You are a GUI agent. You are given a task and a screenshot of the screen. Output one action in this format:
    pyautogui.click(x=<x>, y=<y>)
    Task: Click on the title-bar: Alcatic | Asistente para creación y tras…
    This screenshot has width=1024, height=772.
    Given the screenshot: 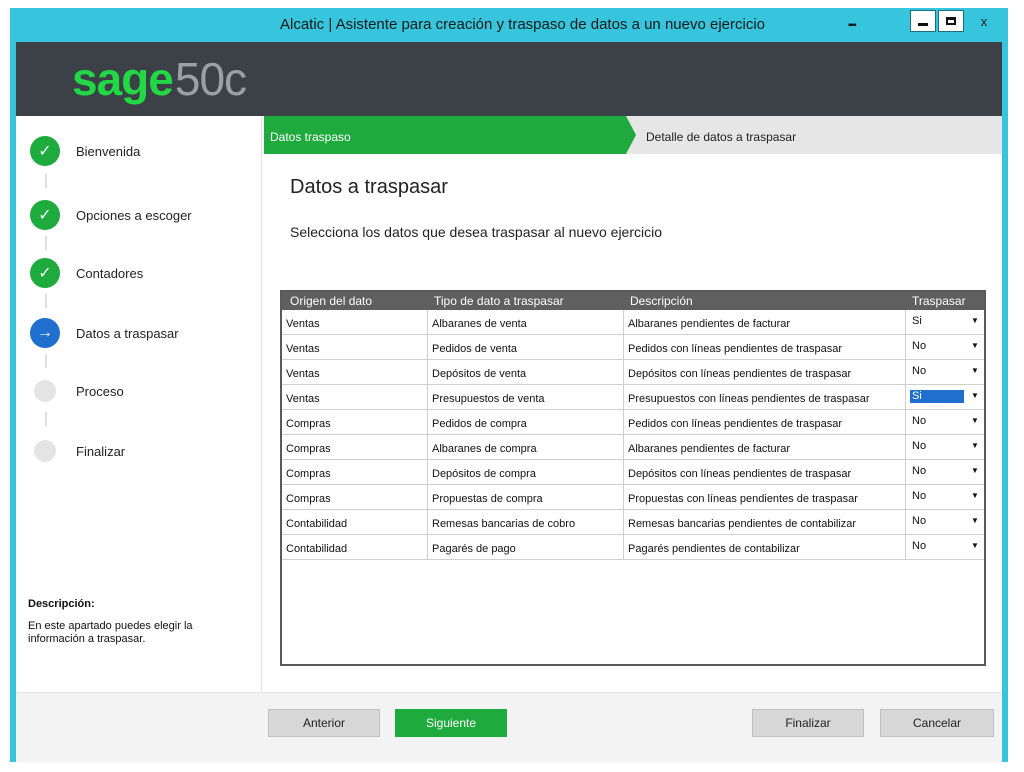 What is the action you would take?
    pyautogui.click(x=509, y=25)
    